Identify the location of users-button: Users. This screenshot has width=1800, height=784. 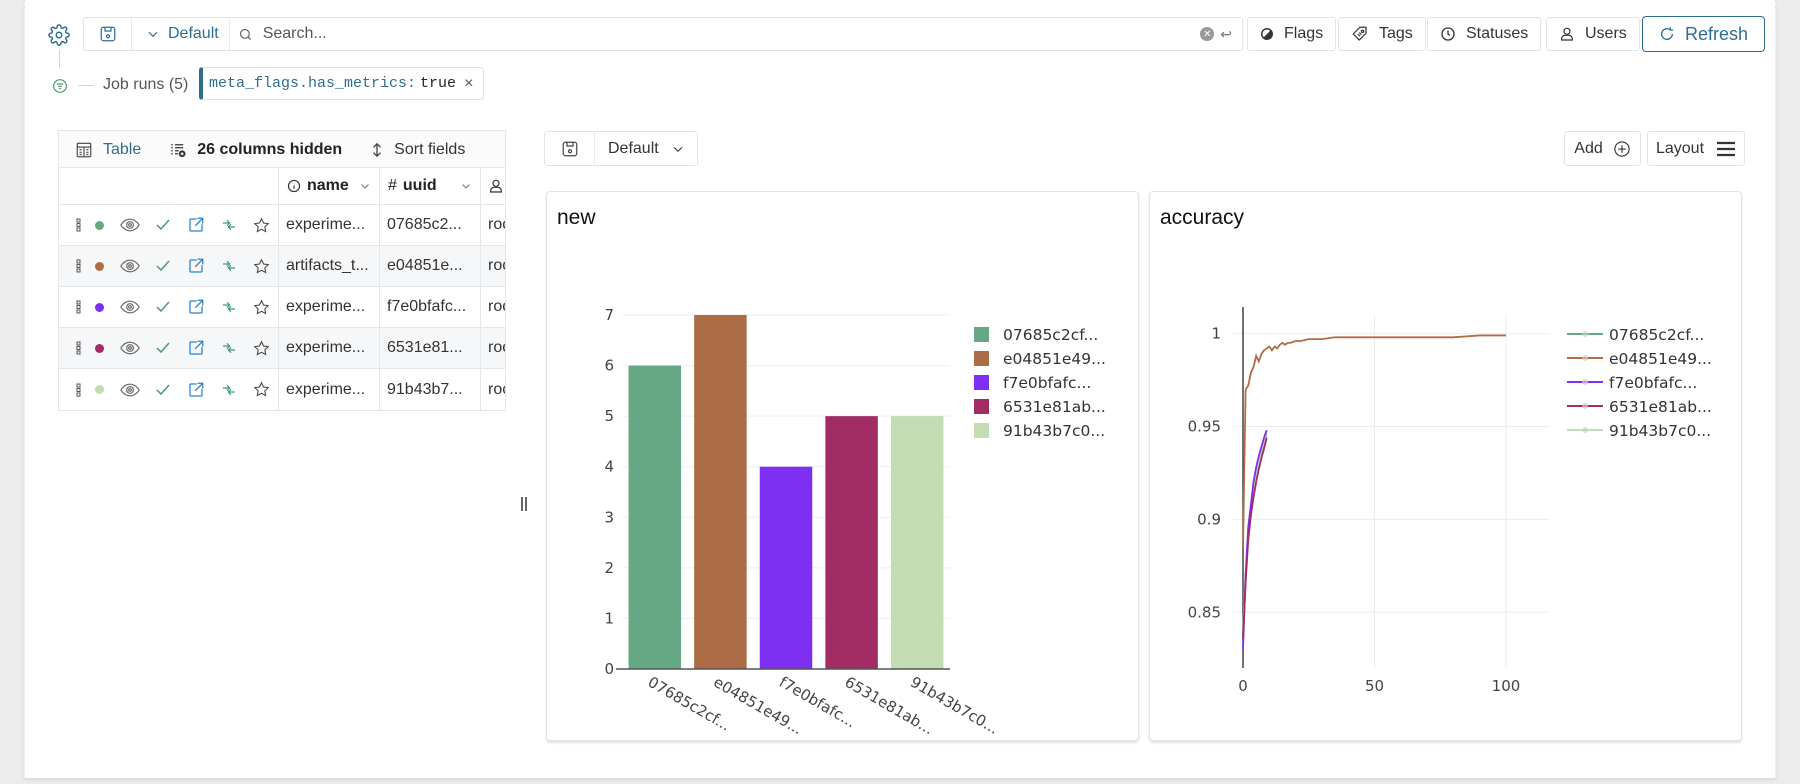
(1593, 34).